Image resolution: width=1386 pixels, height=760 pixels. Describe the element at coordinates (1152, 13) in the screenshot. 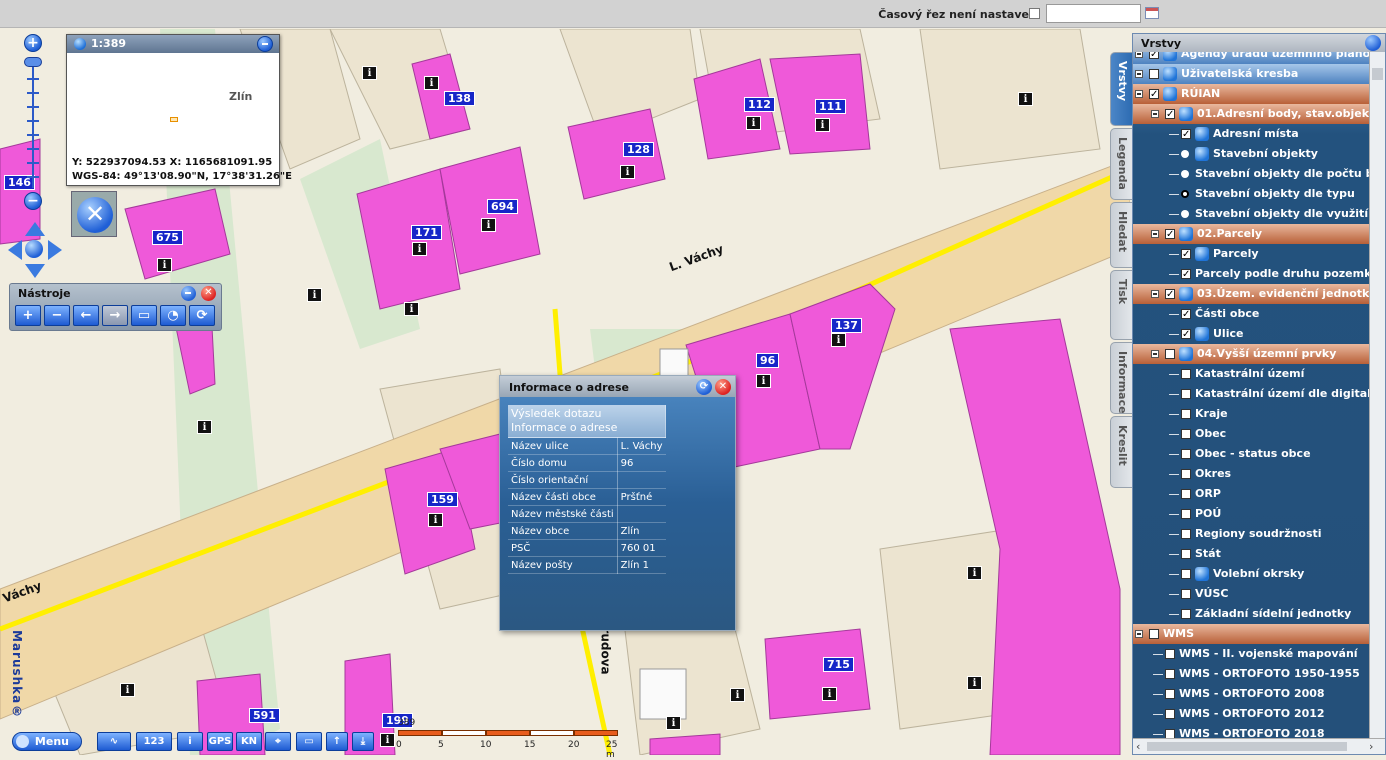

I see `calendar-icon` at that location.